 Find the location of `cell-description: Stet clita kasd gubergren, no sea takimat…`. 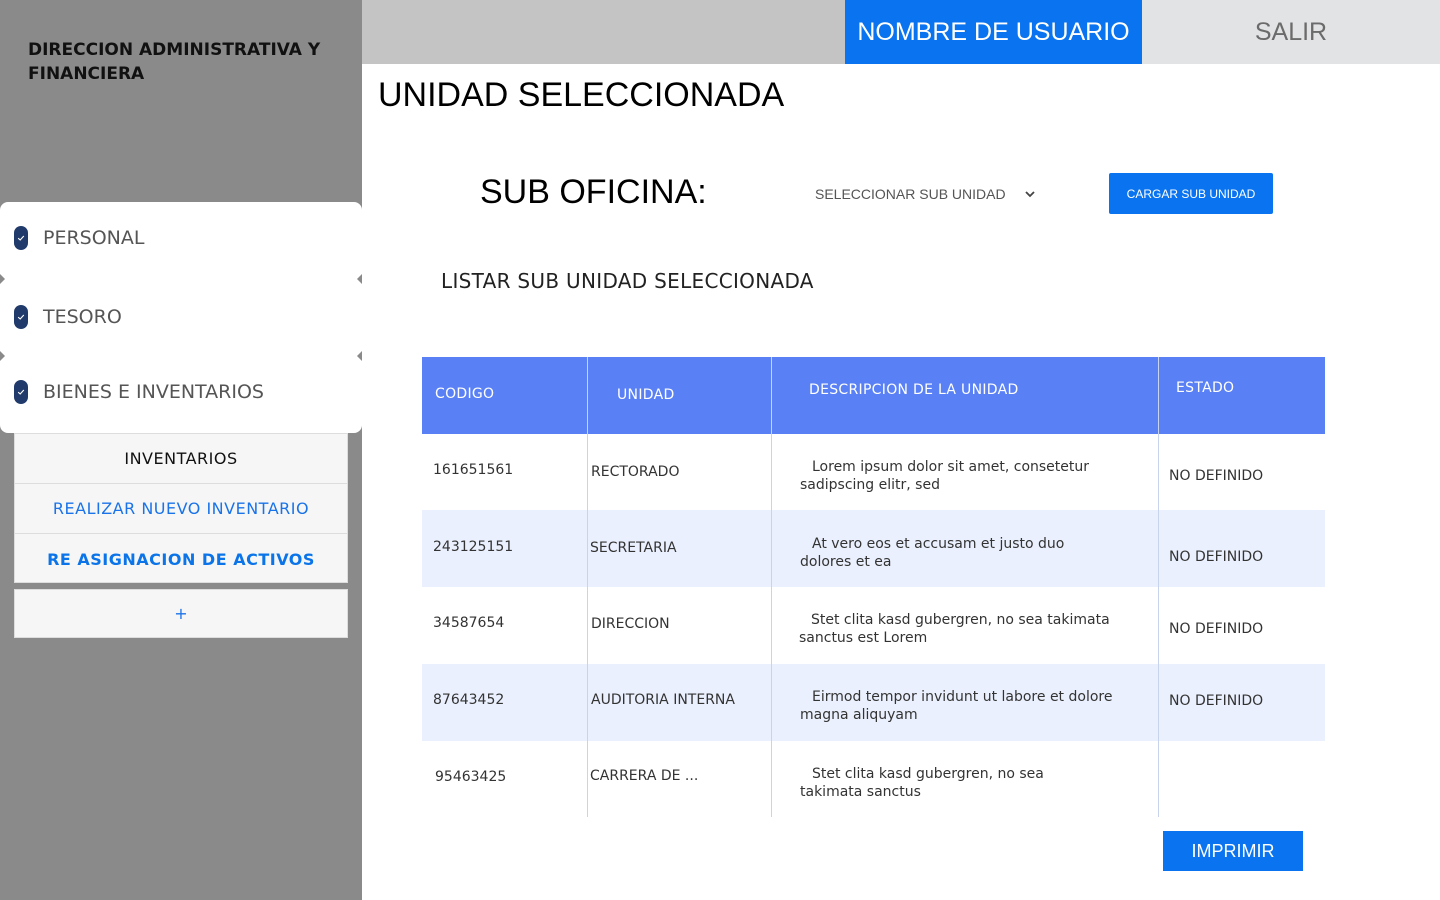

cell-description: Stet clita kasd gubergren, no sea takimat… is located at coordinates (922, 783).